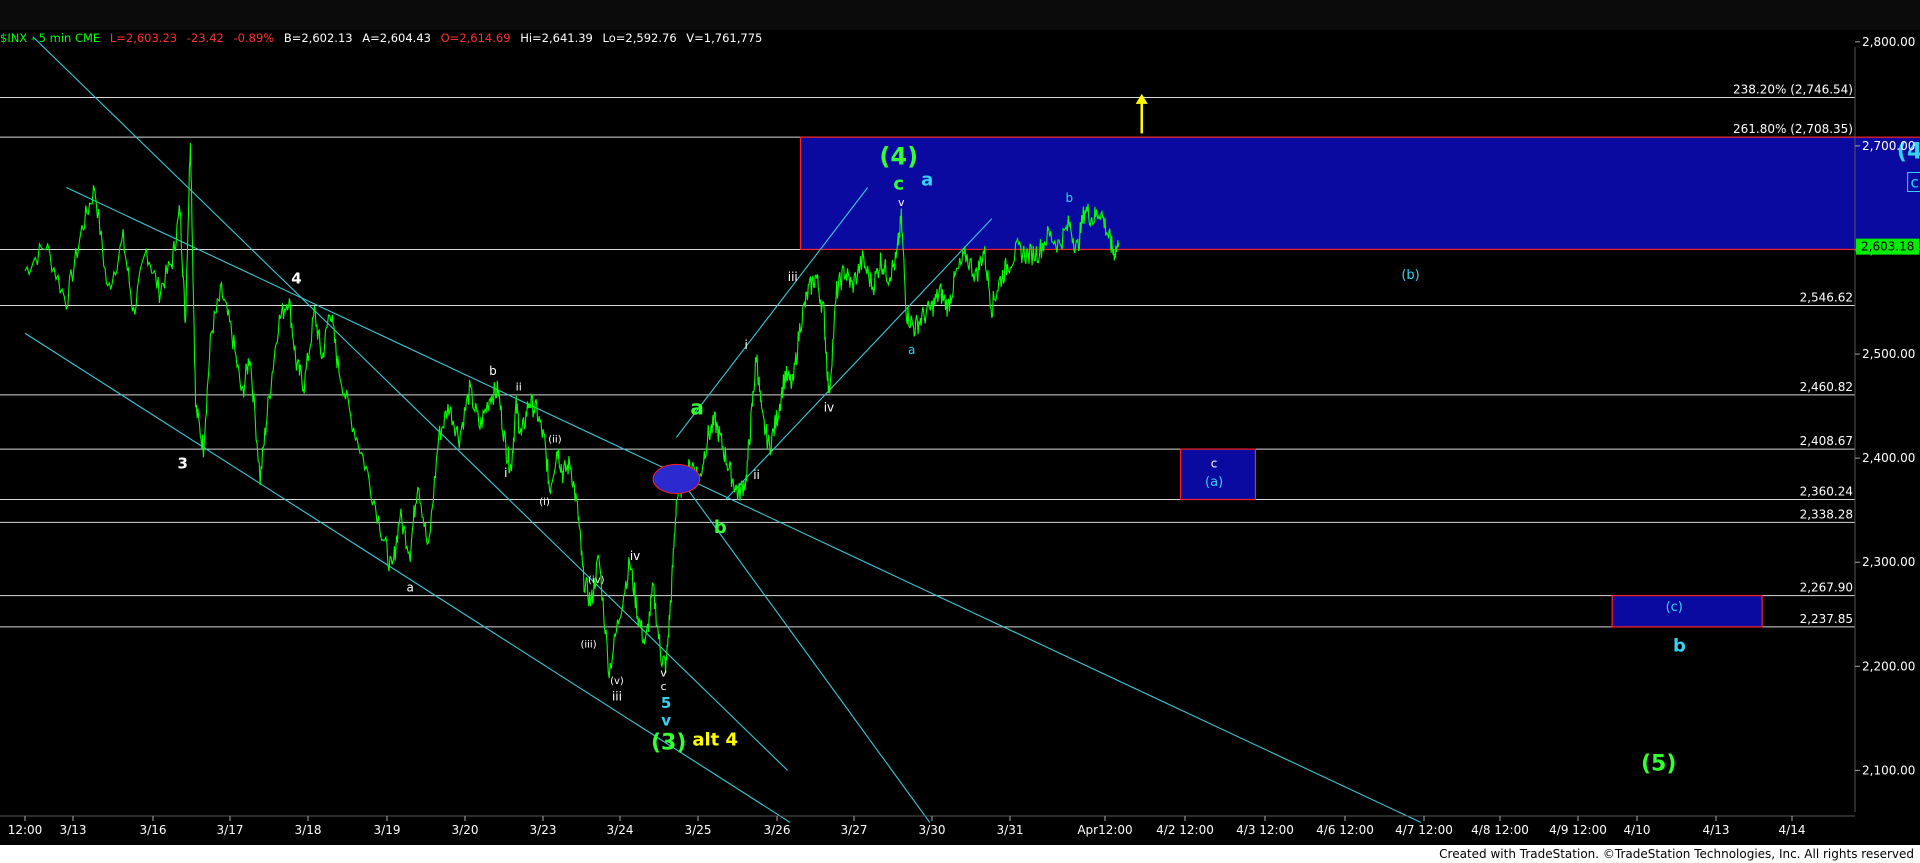  What do you see at coordinates (1637, 830) in the screenshot?
I see `time-tick-label: 4/10` at bounding box center [1637, 830].